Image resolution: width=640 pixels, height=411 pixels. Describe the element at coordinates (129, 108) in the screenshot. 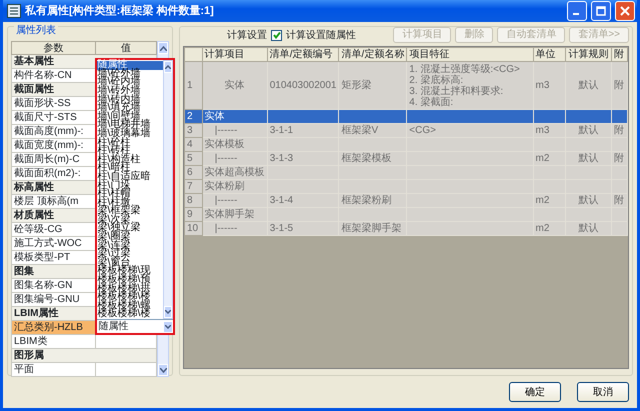

I see `dropdown-option: 墙\填充墙` at that location.